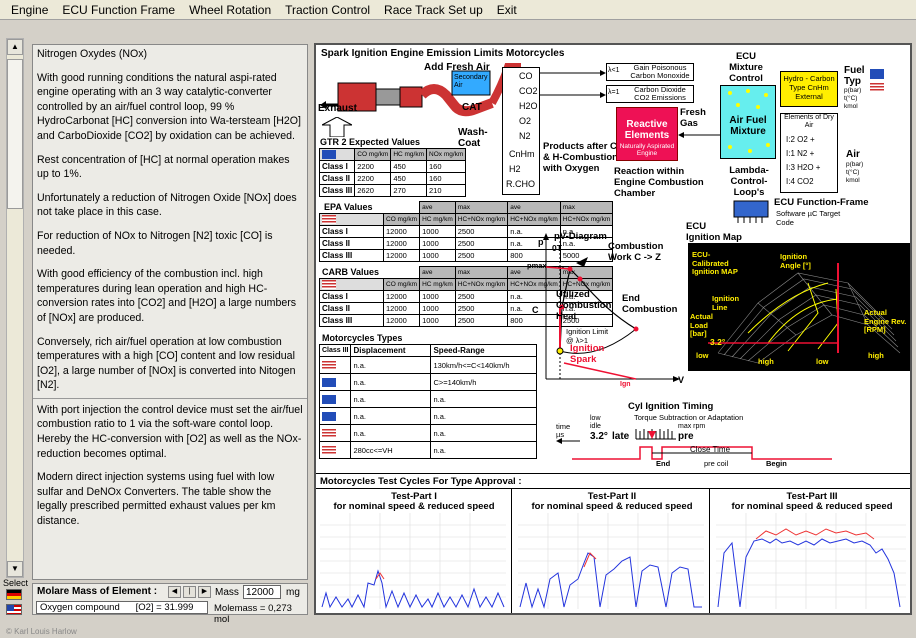 The height and width of the screenshot is (638, 916). What do you see at coordinates (716, 463) in the screenshot?
I see `timing-pre-coil: pre coil` at bounding box center [716, 463].